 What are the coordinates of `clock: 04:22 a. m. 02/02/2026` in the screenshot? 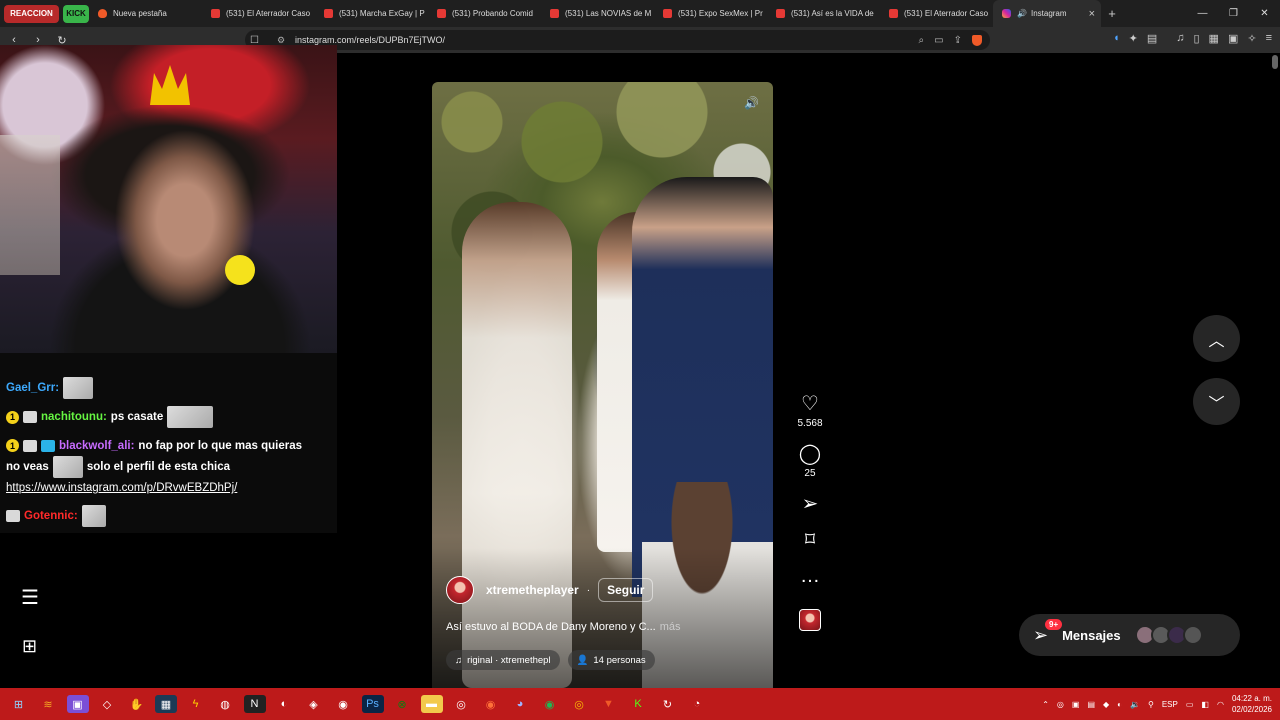 It's located at (1252, 704).